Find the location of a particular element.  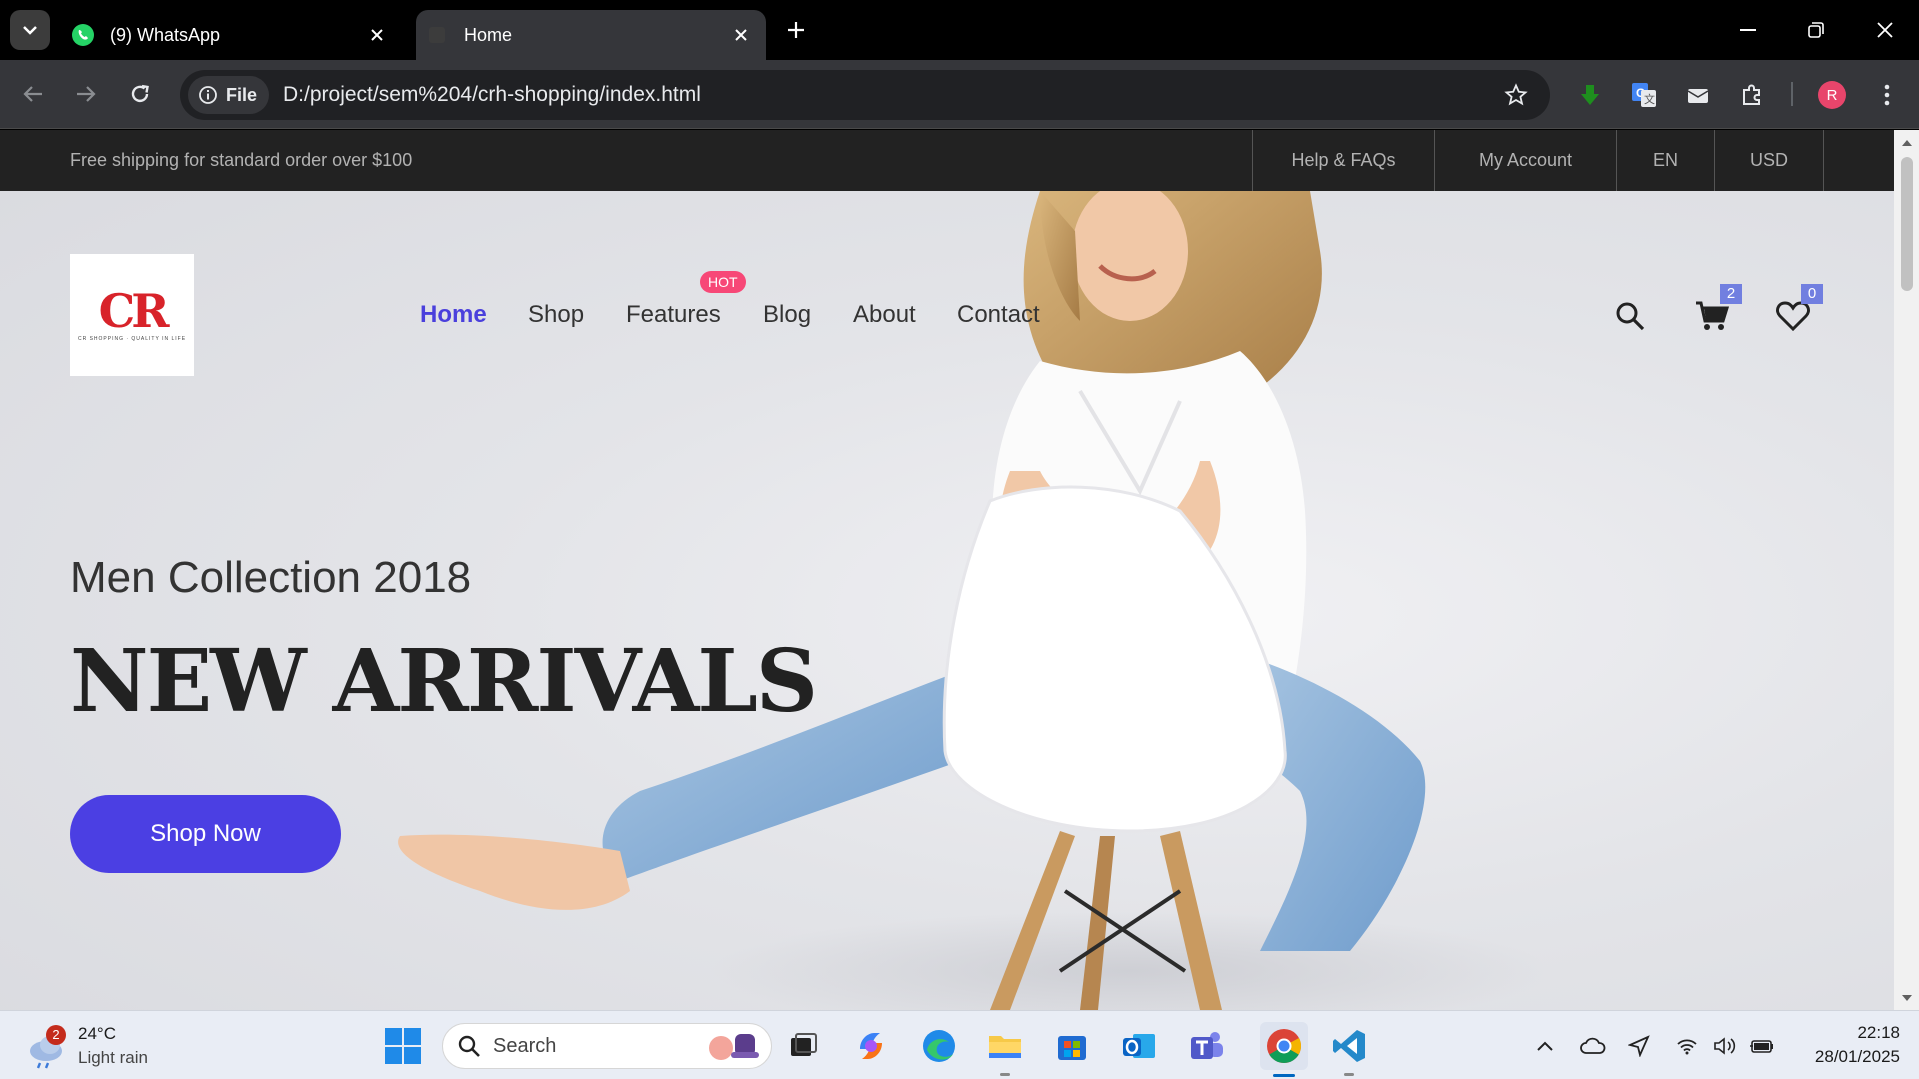

shop-now-button: Shop Now is located at coordinates (205, 834).